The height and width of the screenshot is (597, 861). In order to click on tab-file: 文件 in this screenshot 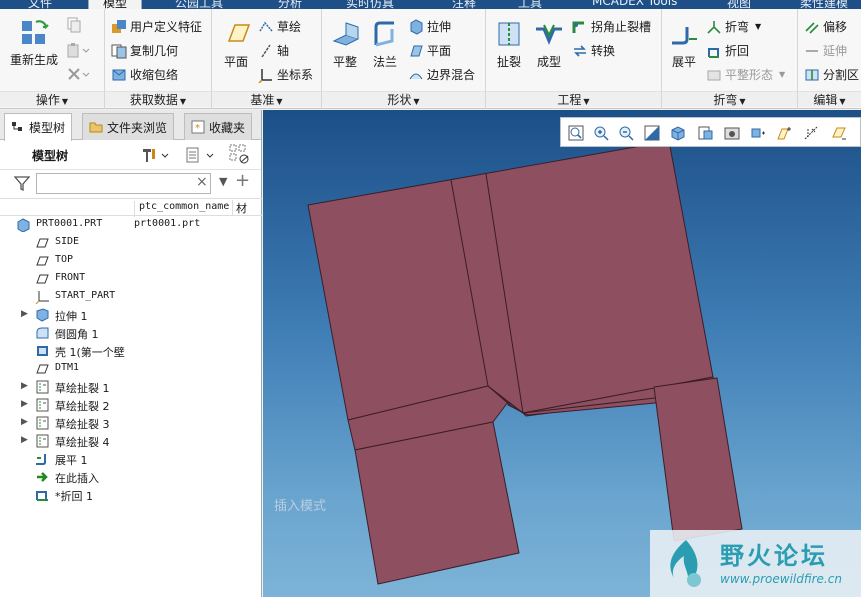, I will do `click(40, 4)`.